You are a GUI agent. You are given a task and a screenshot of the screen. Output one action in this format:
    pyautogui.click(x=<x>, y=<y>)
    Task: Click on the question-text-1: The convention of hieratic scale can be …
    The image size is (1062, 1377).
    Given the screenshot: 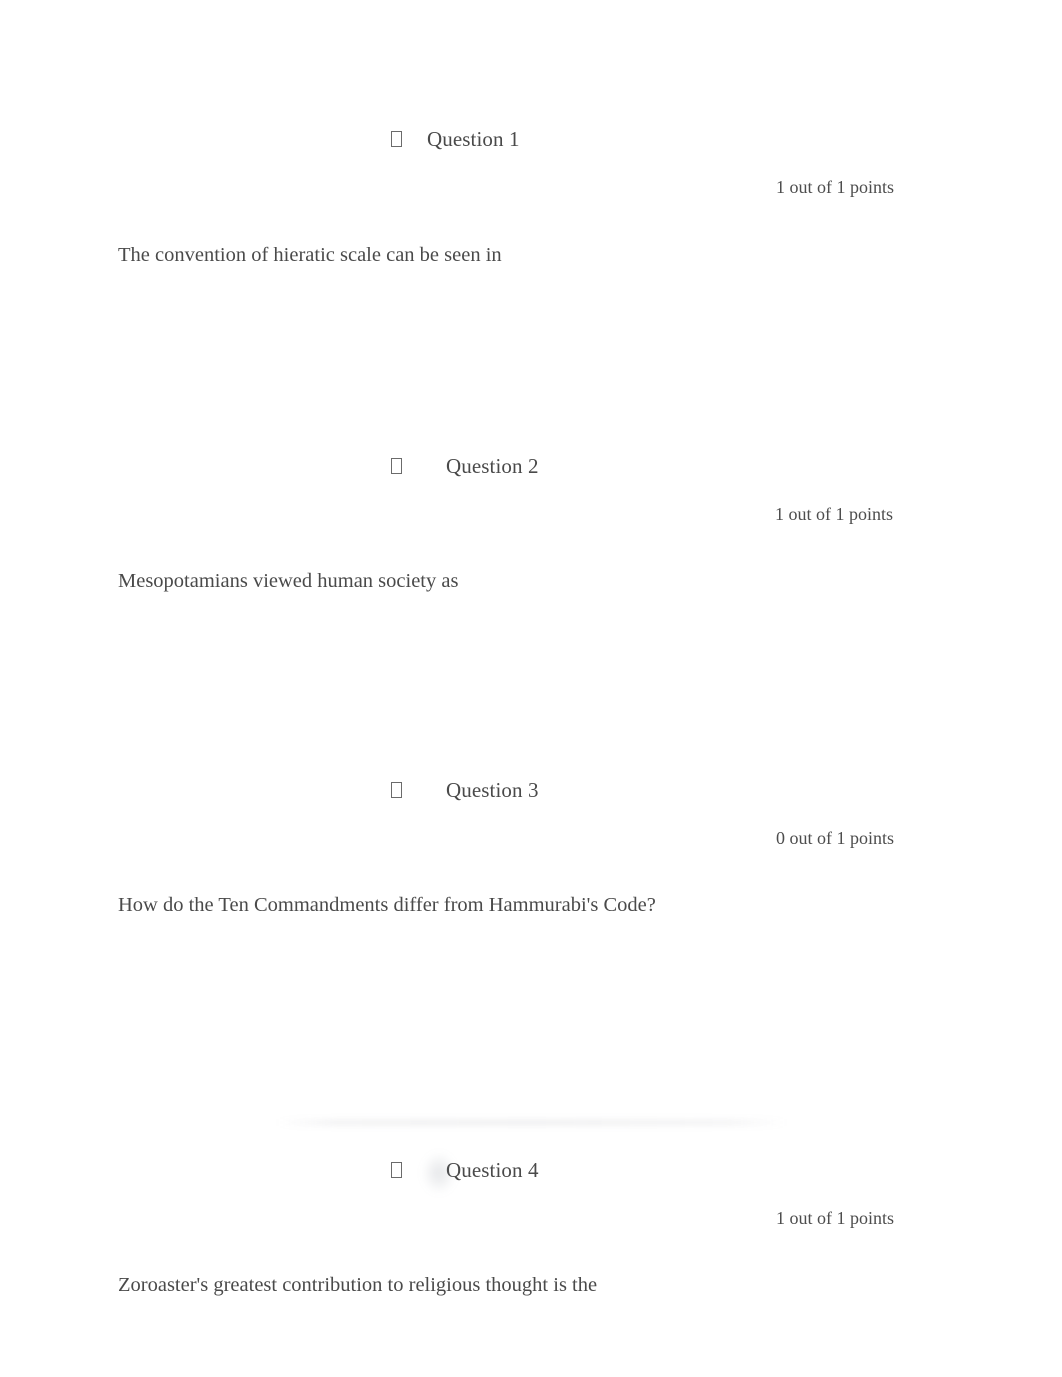 What is the action you would take?
    pyautogui.click(x=310, y=255)
    